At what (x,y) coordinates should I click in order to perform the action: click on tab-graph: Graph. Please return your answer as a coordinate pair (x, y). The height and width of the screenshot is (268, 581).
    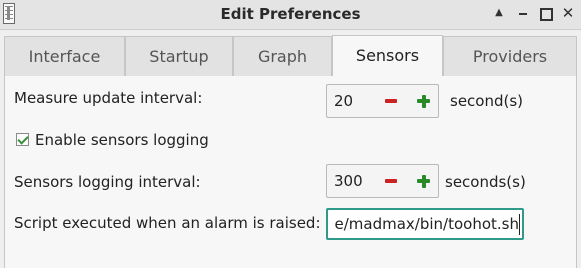
    Looking at the image, I should click on (282, 56).